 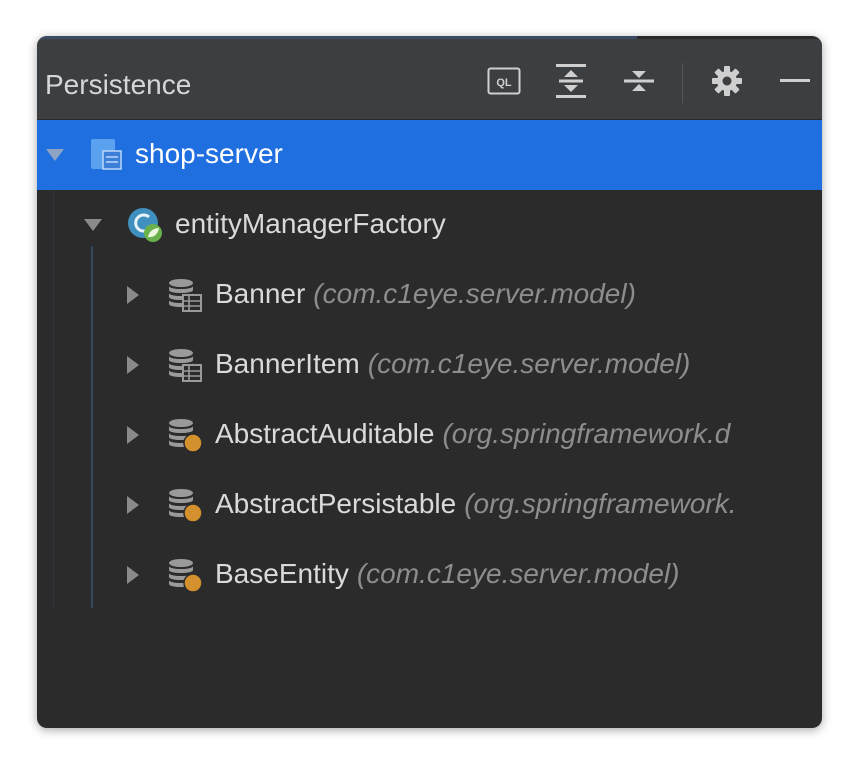 I want to click on entity-label: BaseEntity (com.c1eye.server.model), so click(x=447, y=574).